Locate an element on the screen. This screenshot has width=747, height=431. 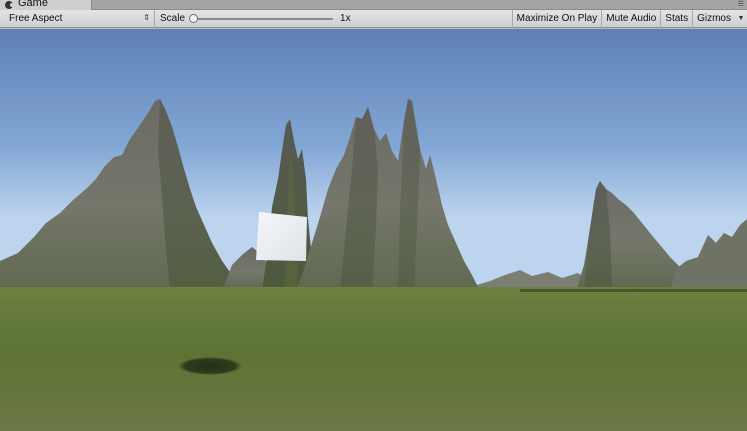
scale-slider is located at coordinates (261, 19).